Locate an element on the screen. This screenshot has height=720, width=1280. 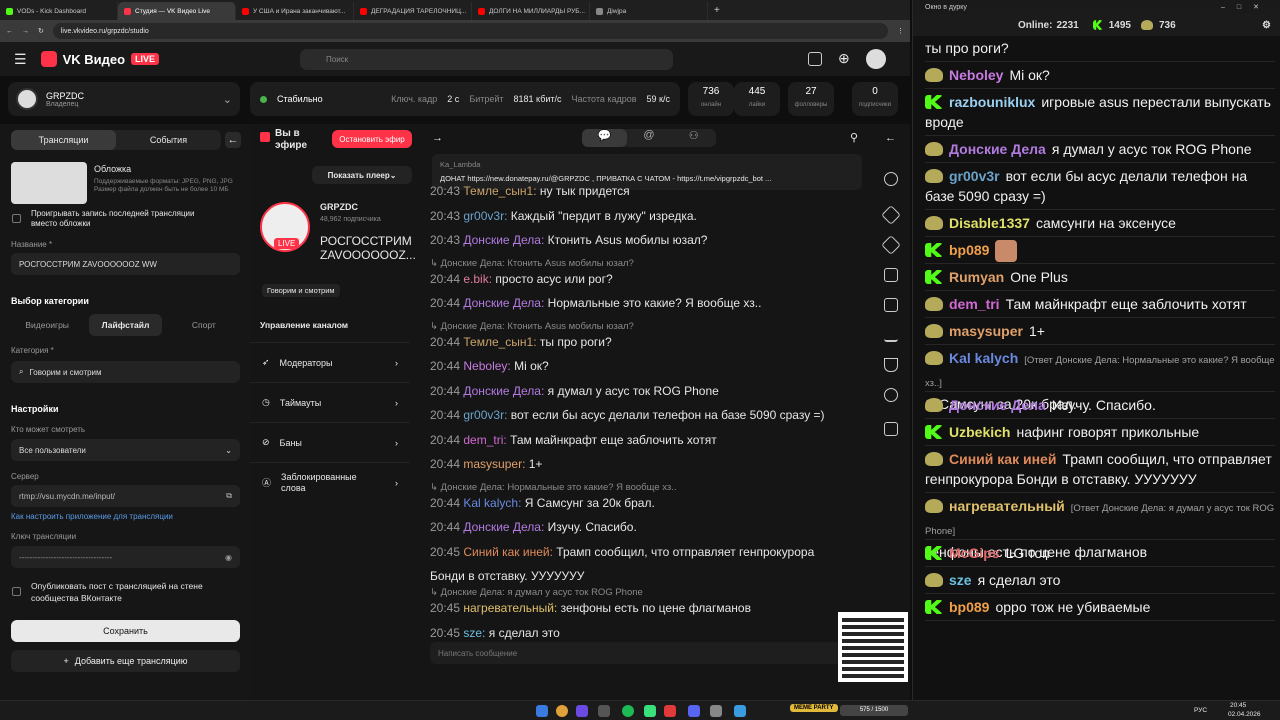
menu-bans: ⊘ Баны › is located at coordinates (330, 442).